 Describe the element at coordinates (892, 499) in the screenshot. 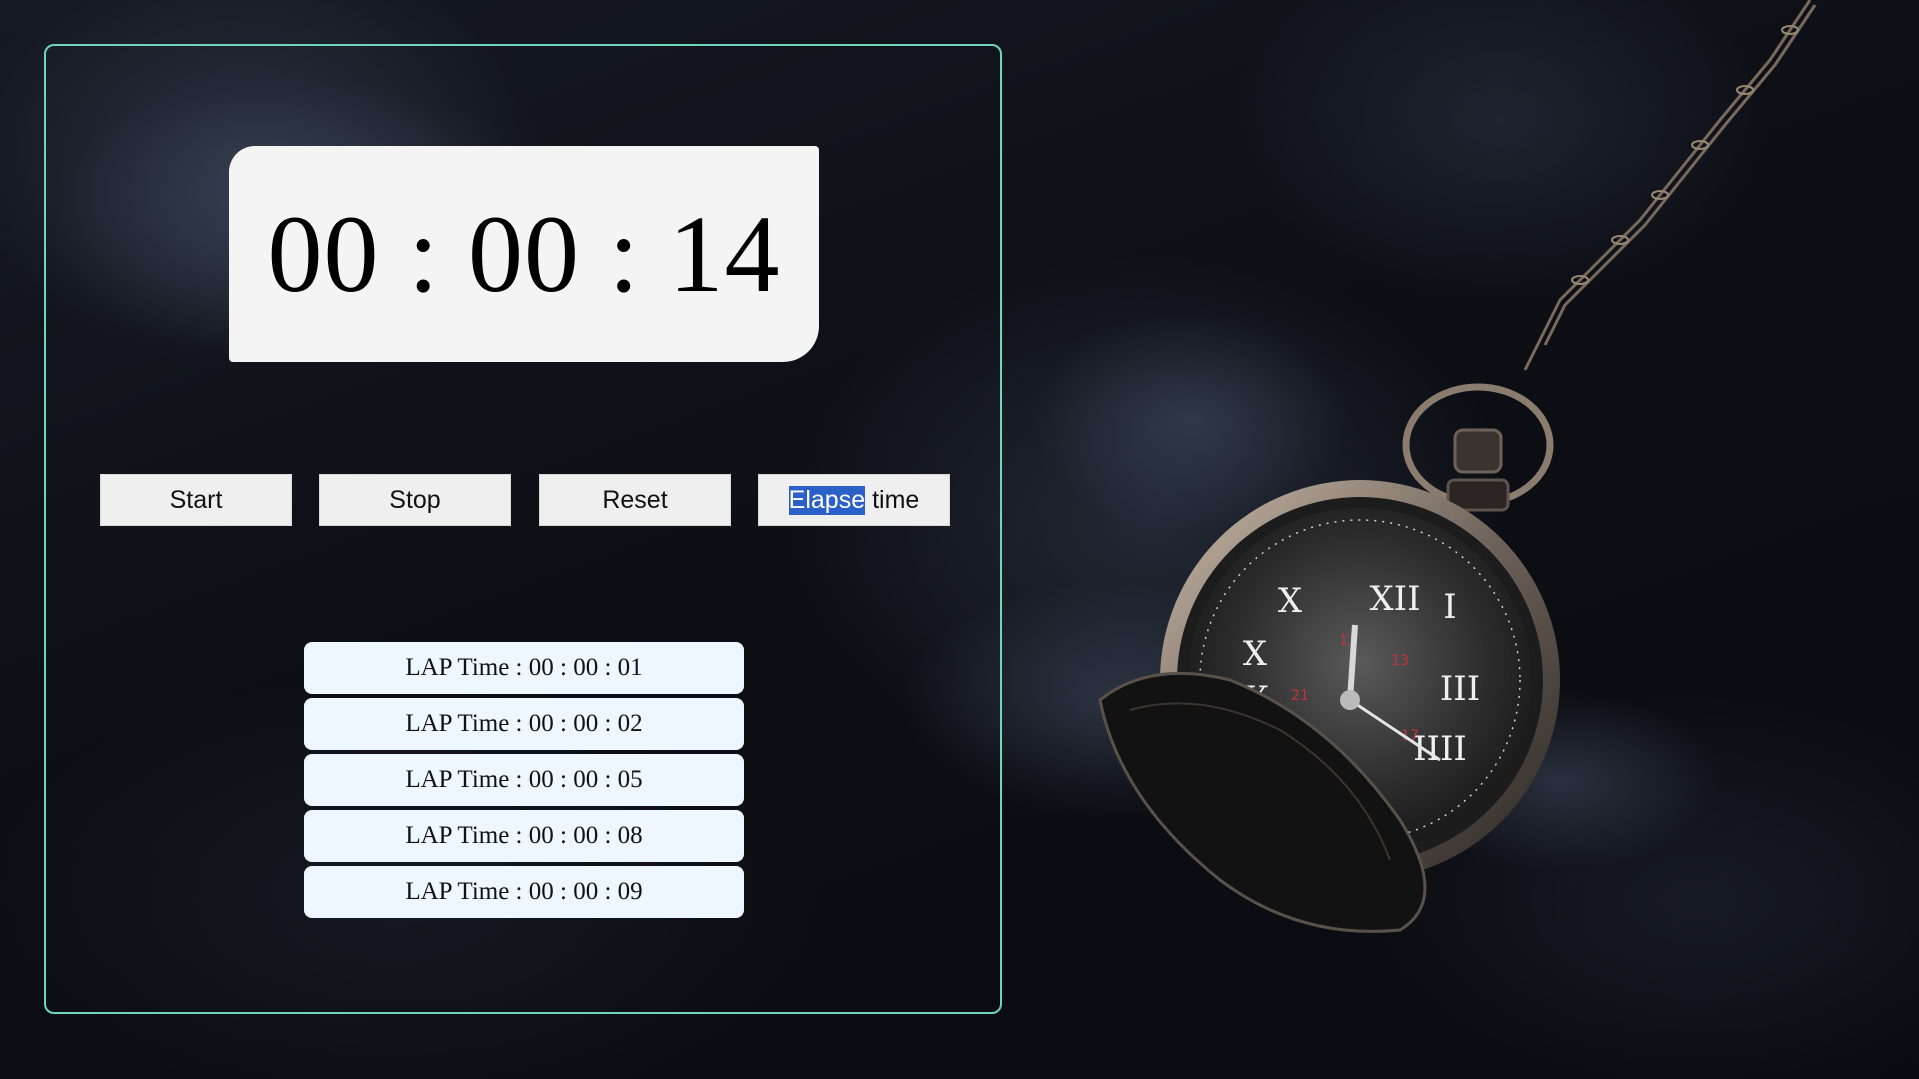

I see `elapse-button-label-rest: time` at that location.